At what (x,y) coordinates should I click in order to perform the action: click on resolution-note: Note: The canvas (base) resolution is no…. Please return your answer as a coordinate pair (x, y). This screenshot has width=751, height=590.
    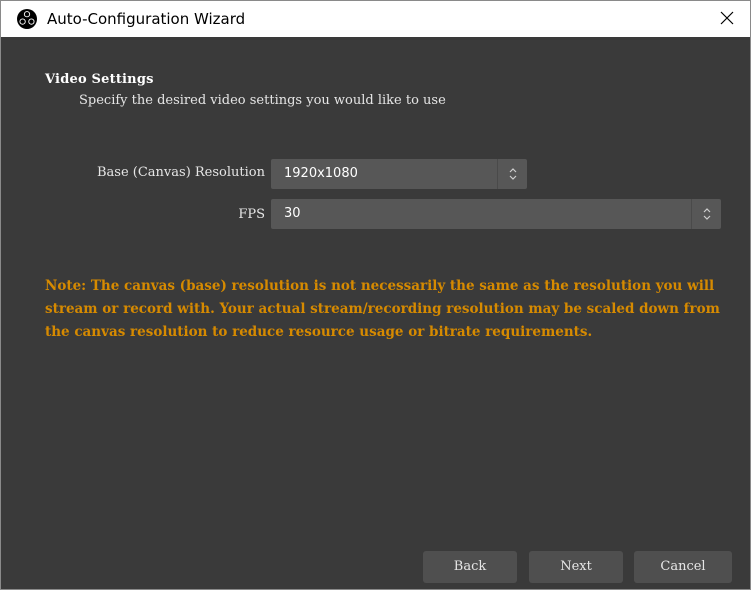
    Looking at the image, I should click on (382, 309).